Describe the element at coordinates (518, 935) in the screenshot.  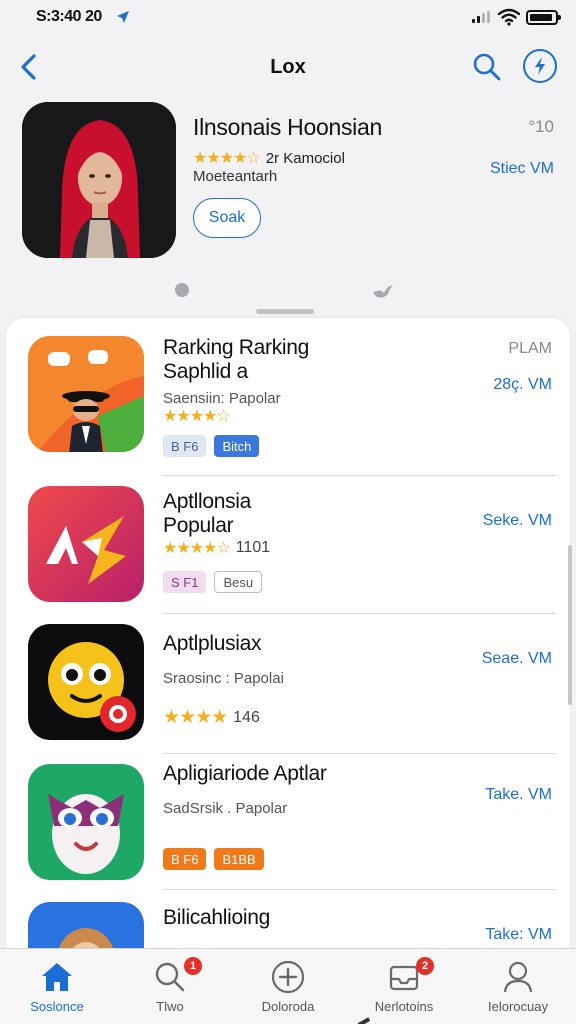
I see `app-price: Take: VM` at that location.